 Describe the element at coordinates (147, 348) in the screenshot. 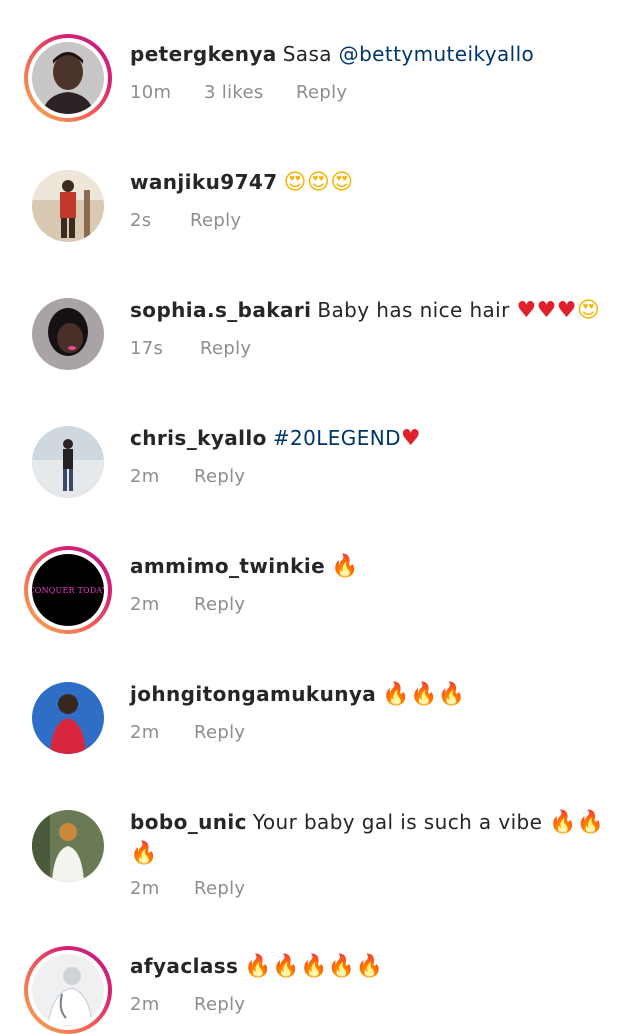

I see `comment-time: 17s` at that location.